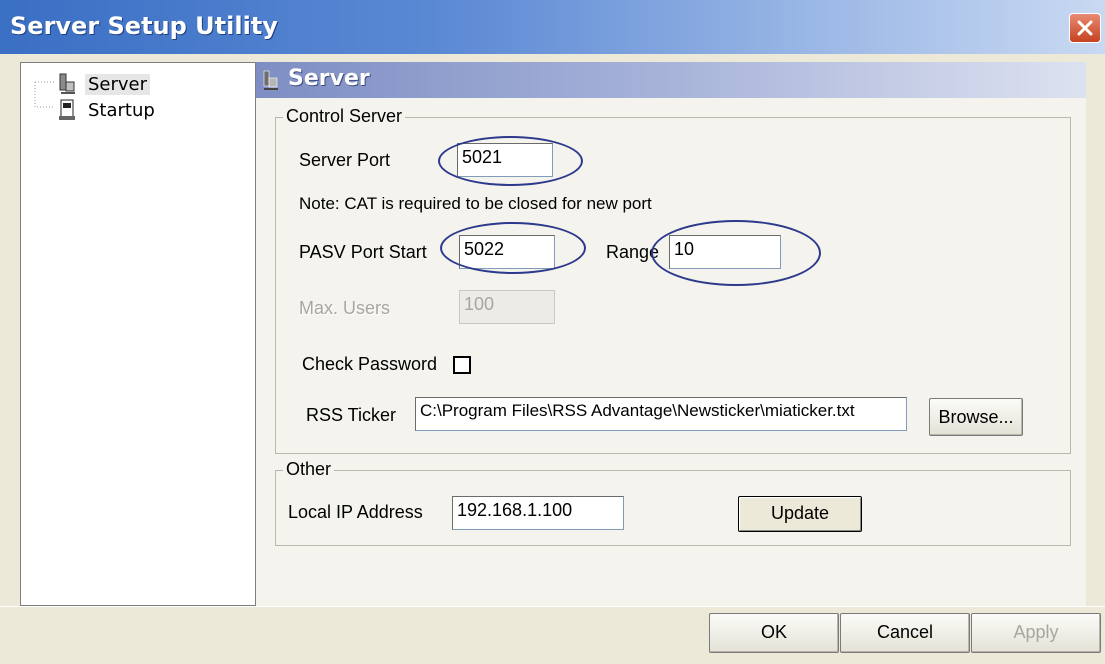  I want to click on page-header: Server, so click(671, 80).